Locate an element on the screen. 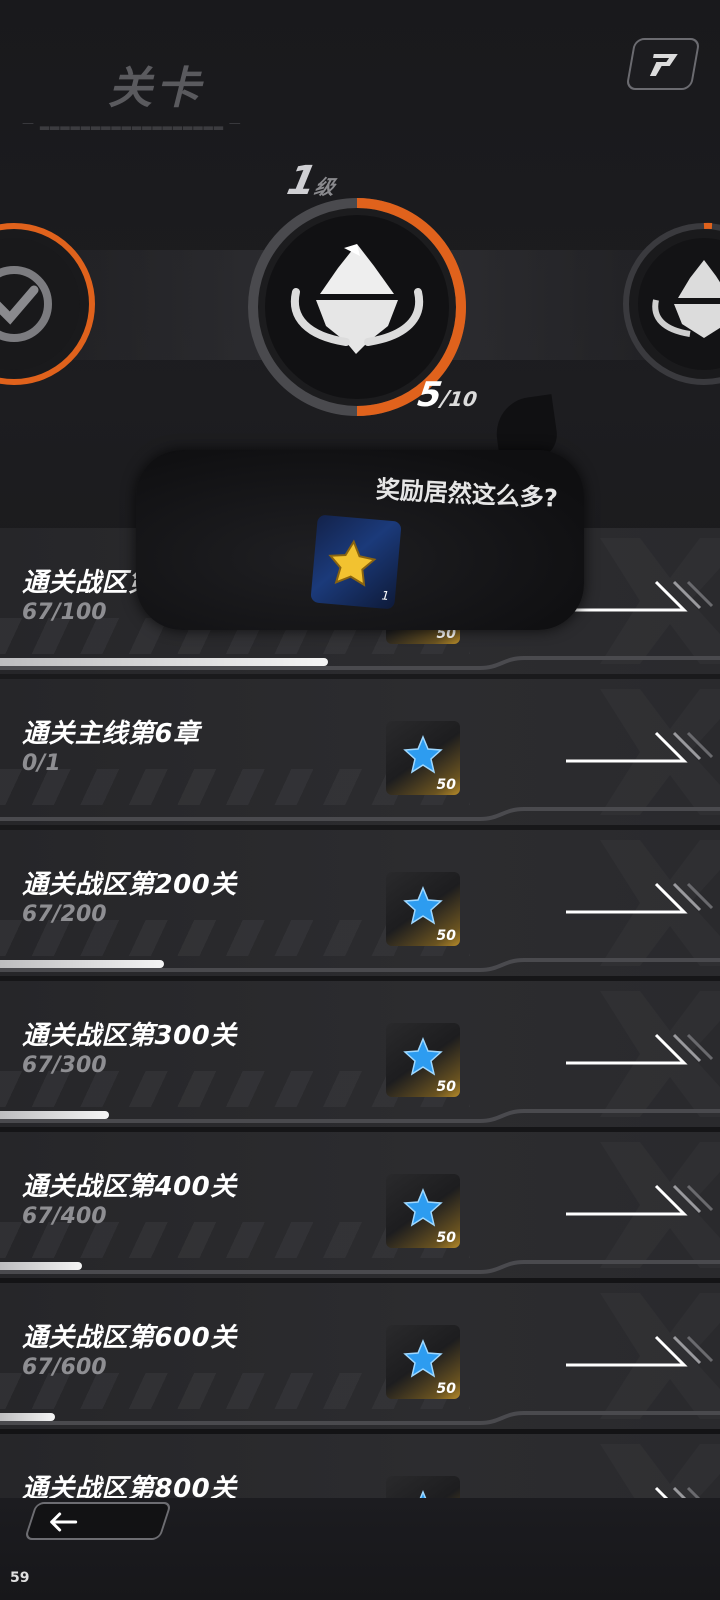 Image resolution: width=720 pixels, height=1600 pixels. bubble-reward-item: 1 is located at coordinates (356, 562).